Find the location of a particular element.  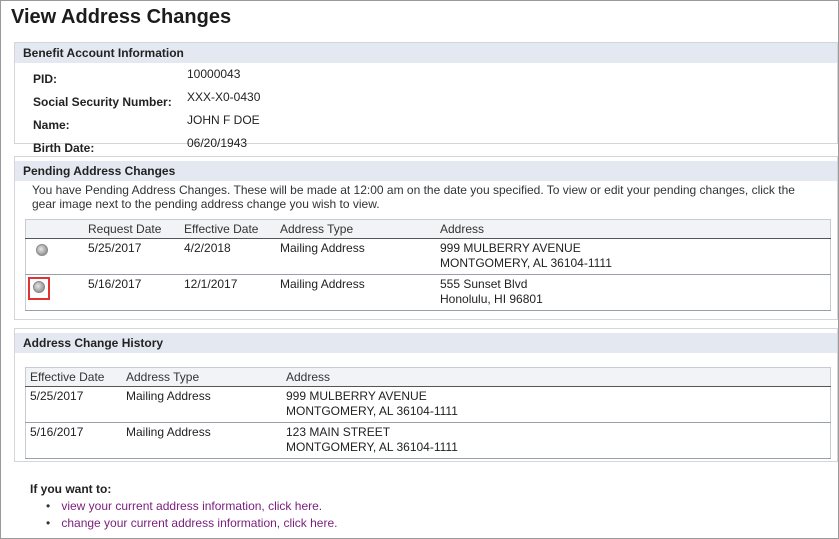

name-value: JOHN F DOE is located at coordinates (223, 120).